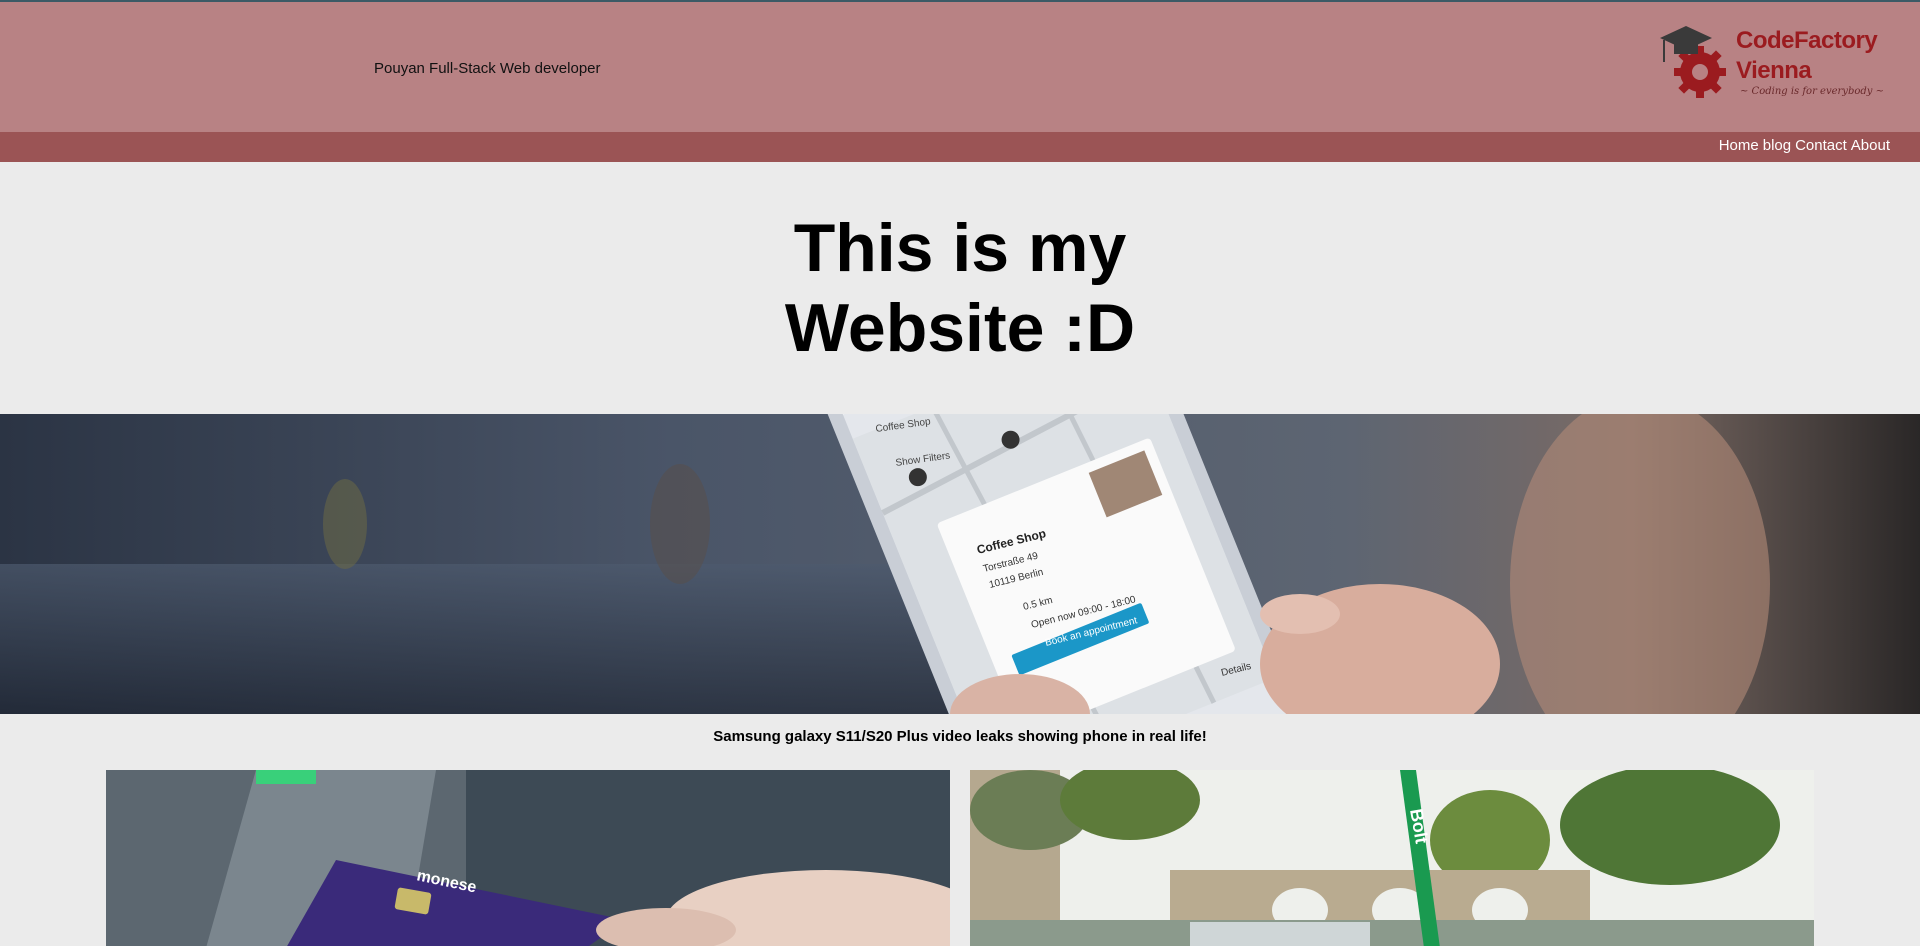  What do you see at coordinates (1807, 40) in the screenshot?
I see `logo-name-line1: CodeFactory` at bounding box center [1807, 40].